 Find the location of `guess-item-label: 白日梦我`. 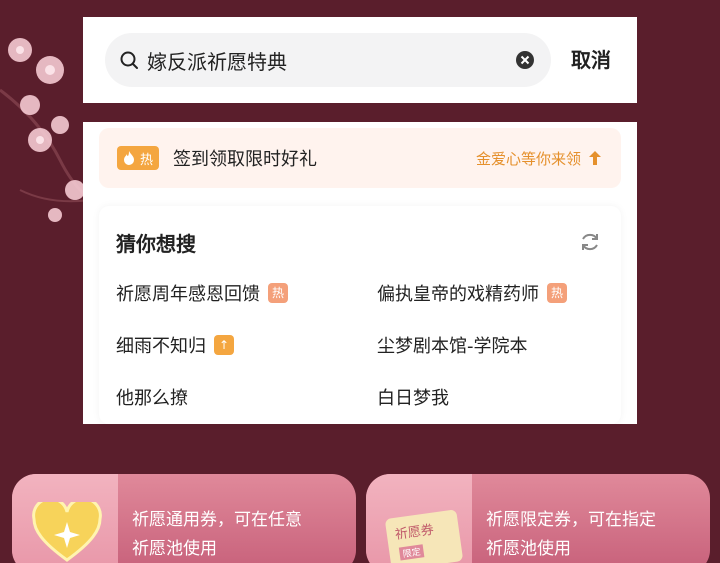

guess-item-label: 白日梦我 is located at coordinates (413, 398).